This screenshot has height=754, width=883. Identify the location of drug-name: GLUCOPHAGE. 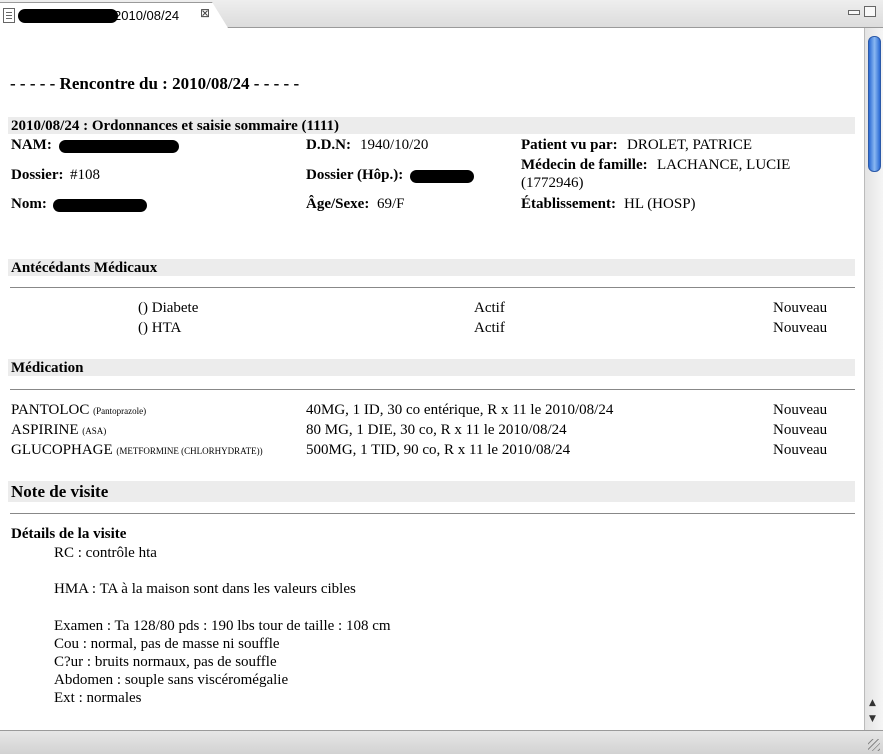
(62, 450).